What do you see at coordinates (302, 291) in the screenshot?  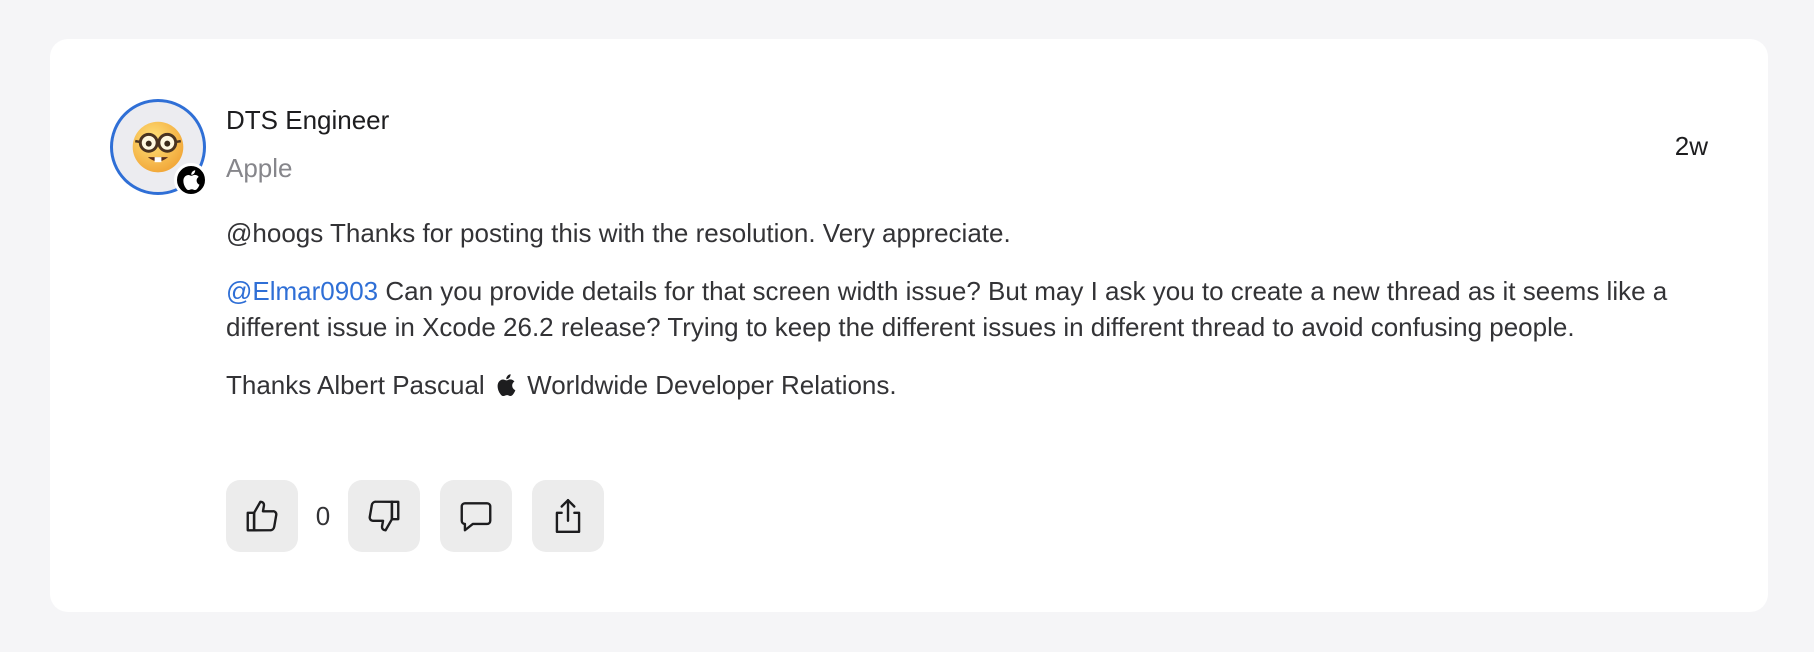 I see `user-mention-link: @Elmar0903` at bounding box center [302, 291].